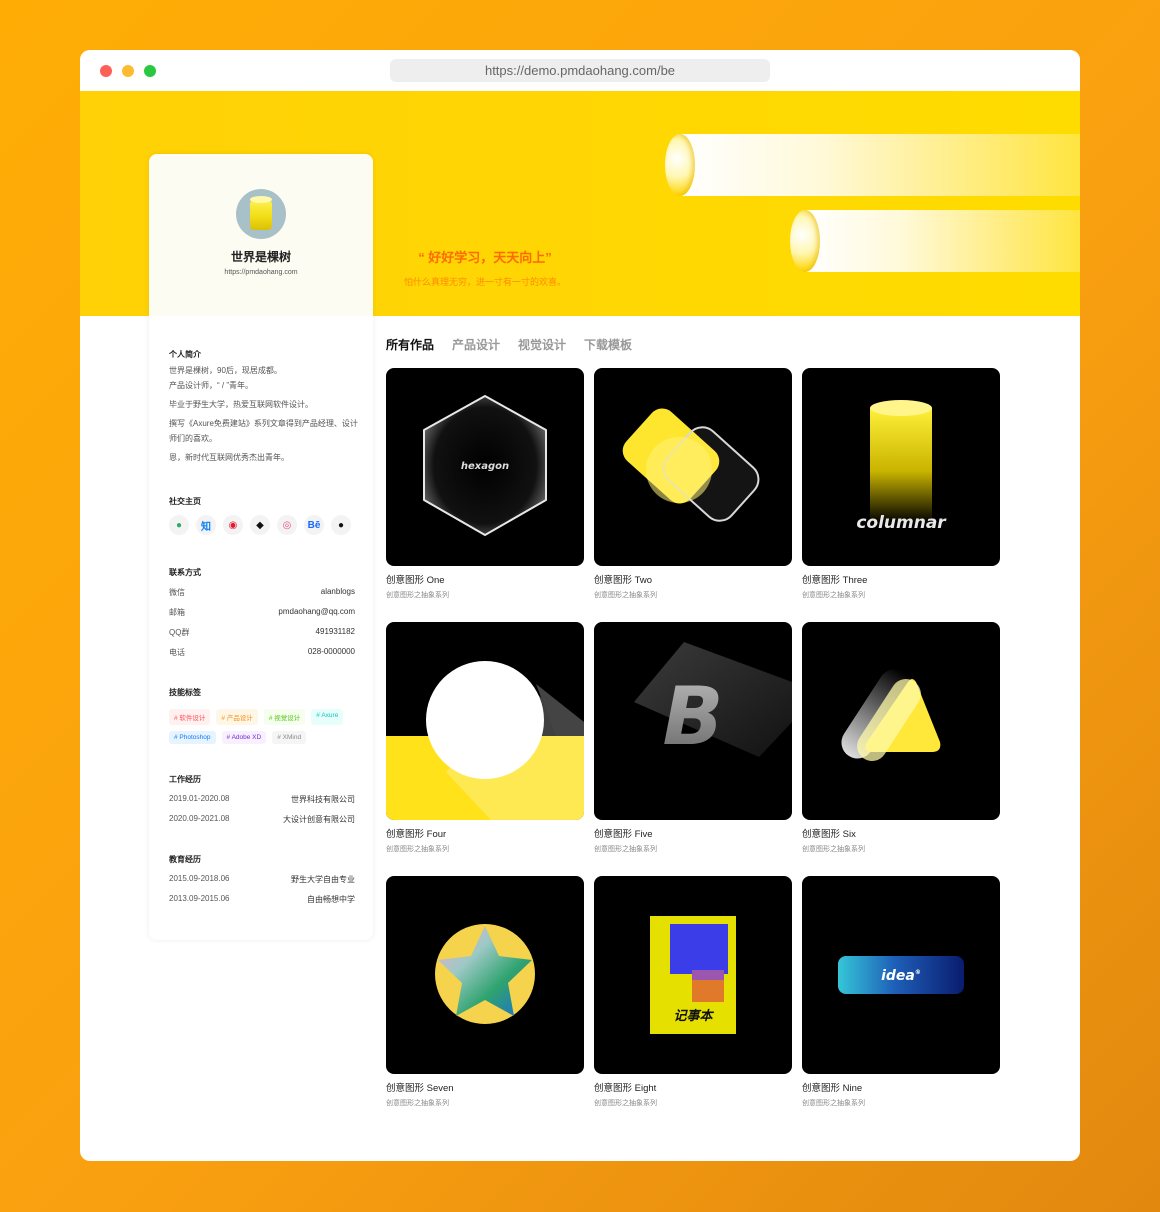 This screenshot has width=1160, height=1212. What do you see at coordinates (190, 717) in the screenshot?
I see `skill-tag: # 软件设计` at bounding box center [190, 717].